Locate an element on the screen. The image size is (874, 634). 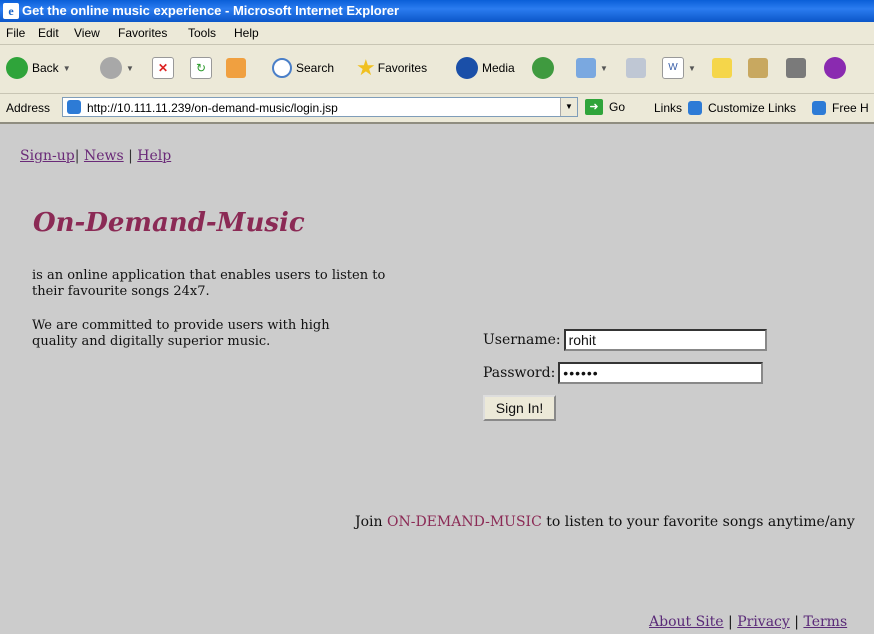
messenger-icon is located at coordinates (796, 68).